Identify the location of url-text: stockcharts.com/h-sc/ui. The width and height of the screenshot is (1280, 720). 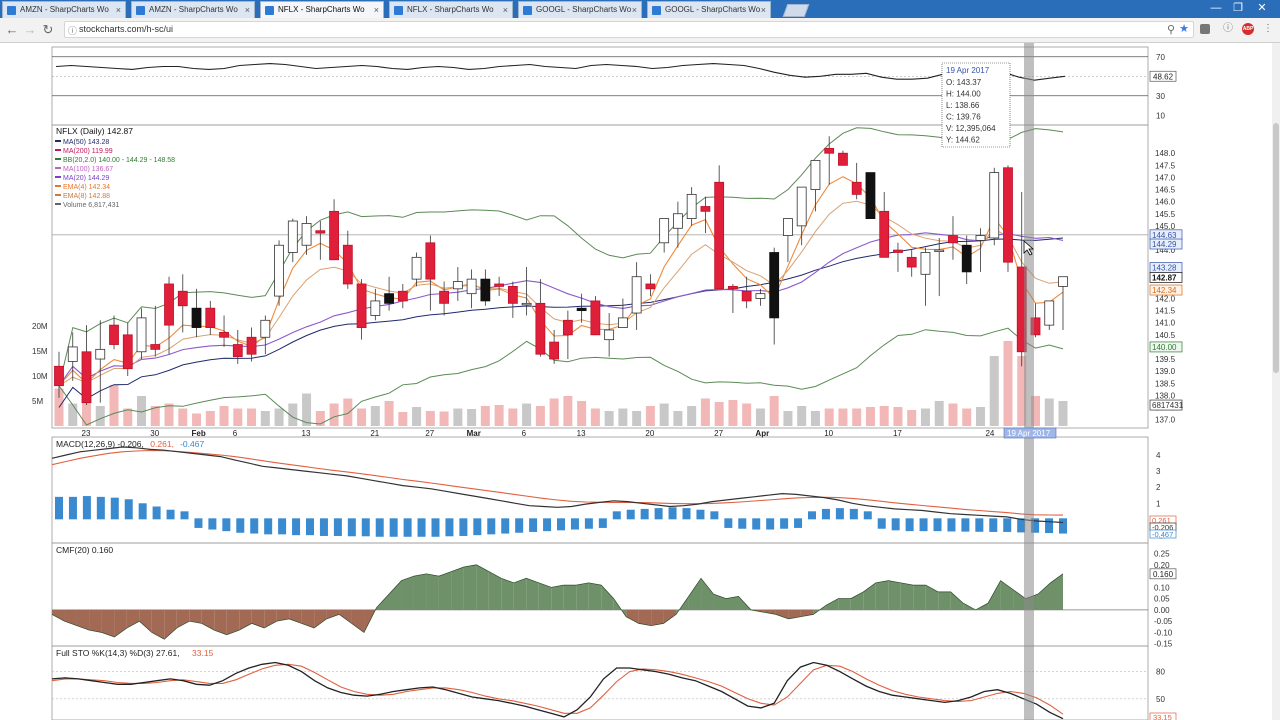
(126, 29).